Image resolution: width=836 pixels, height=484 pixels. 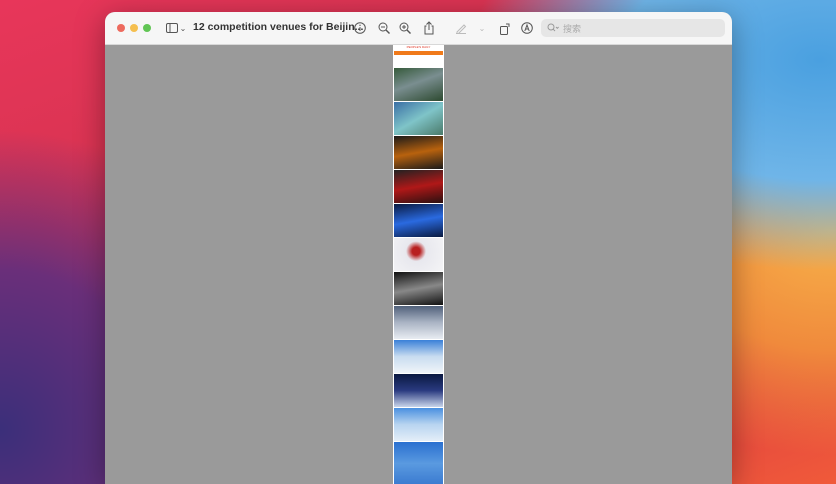 I want to click on document-image: PEOPLE'S DAILY, so click(x=418, y=264).